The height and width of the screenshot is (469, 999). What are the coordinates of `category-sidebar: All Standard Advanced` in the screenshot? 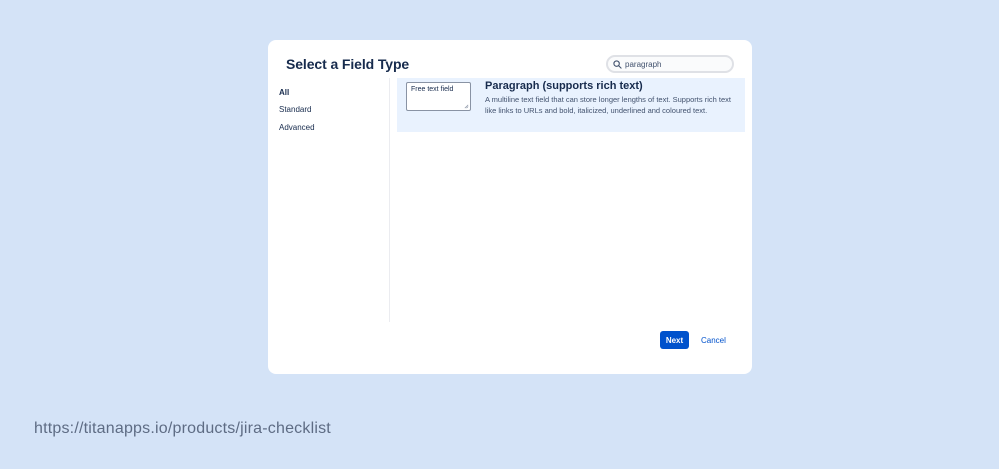 It's located at (329, 200).